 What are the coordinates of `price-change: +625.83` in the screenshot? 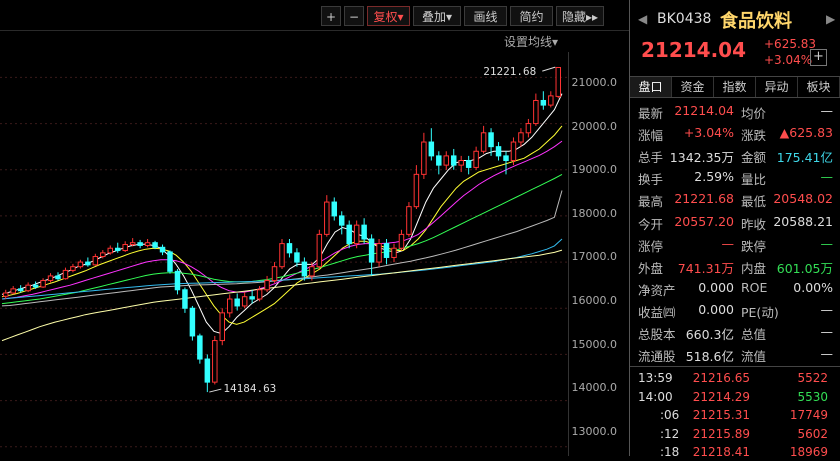 It's located at (790, 44).